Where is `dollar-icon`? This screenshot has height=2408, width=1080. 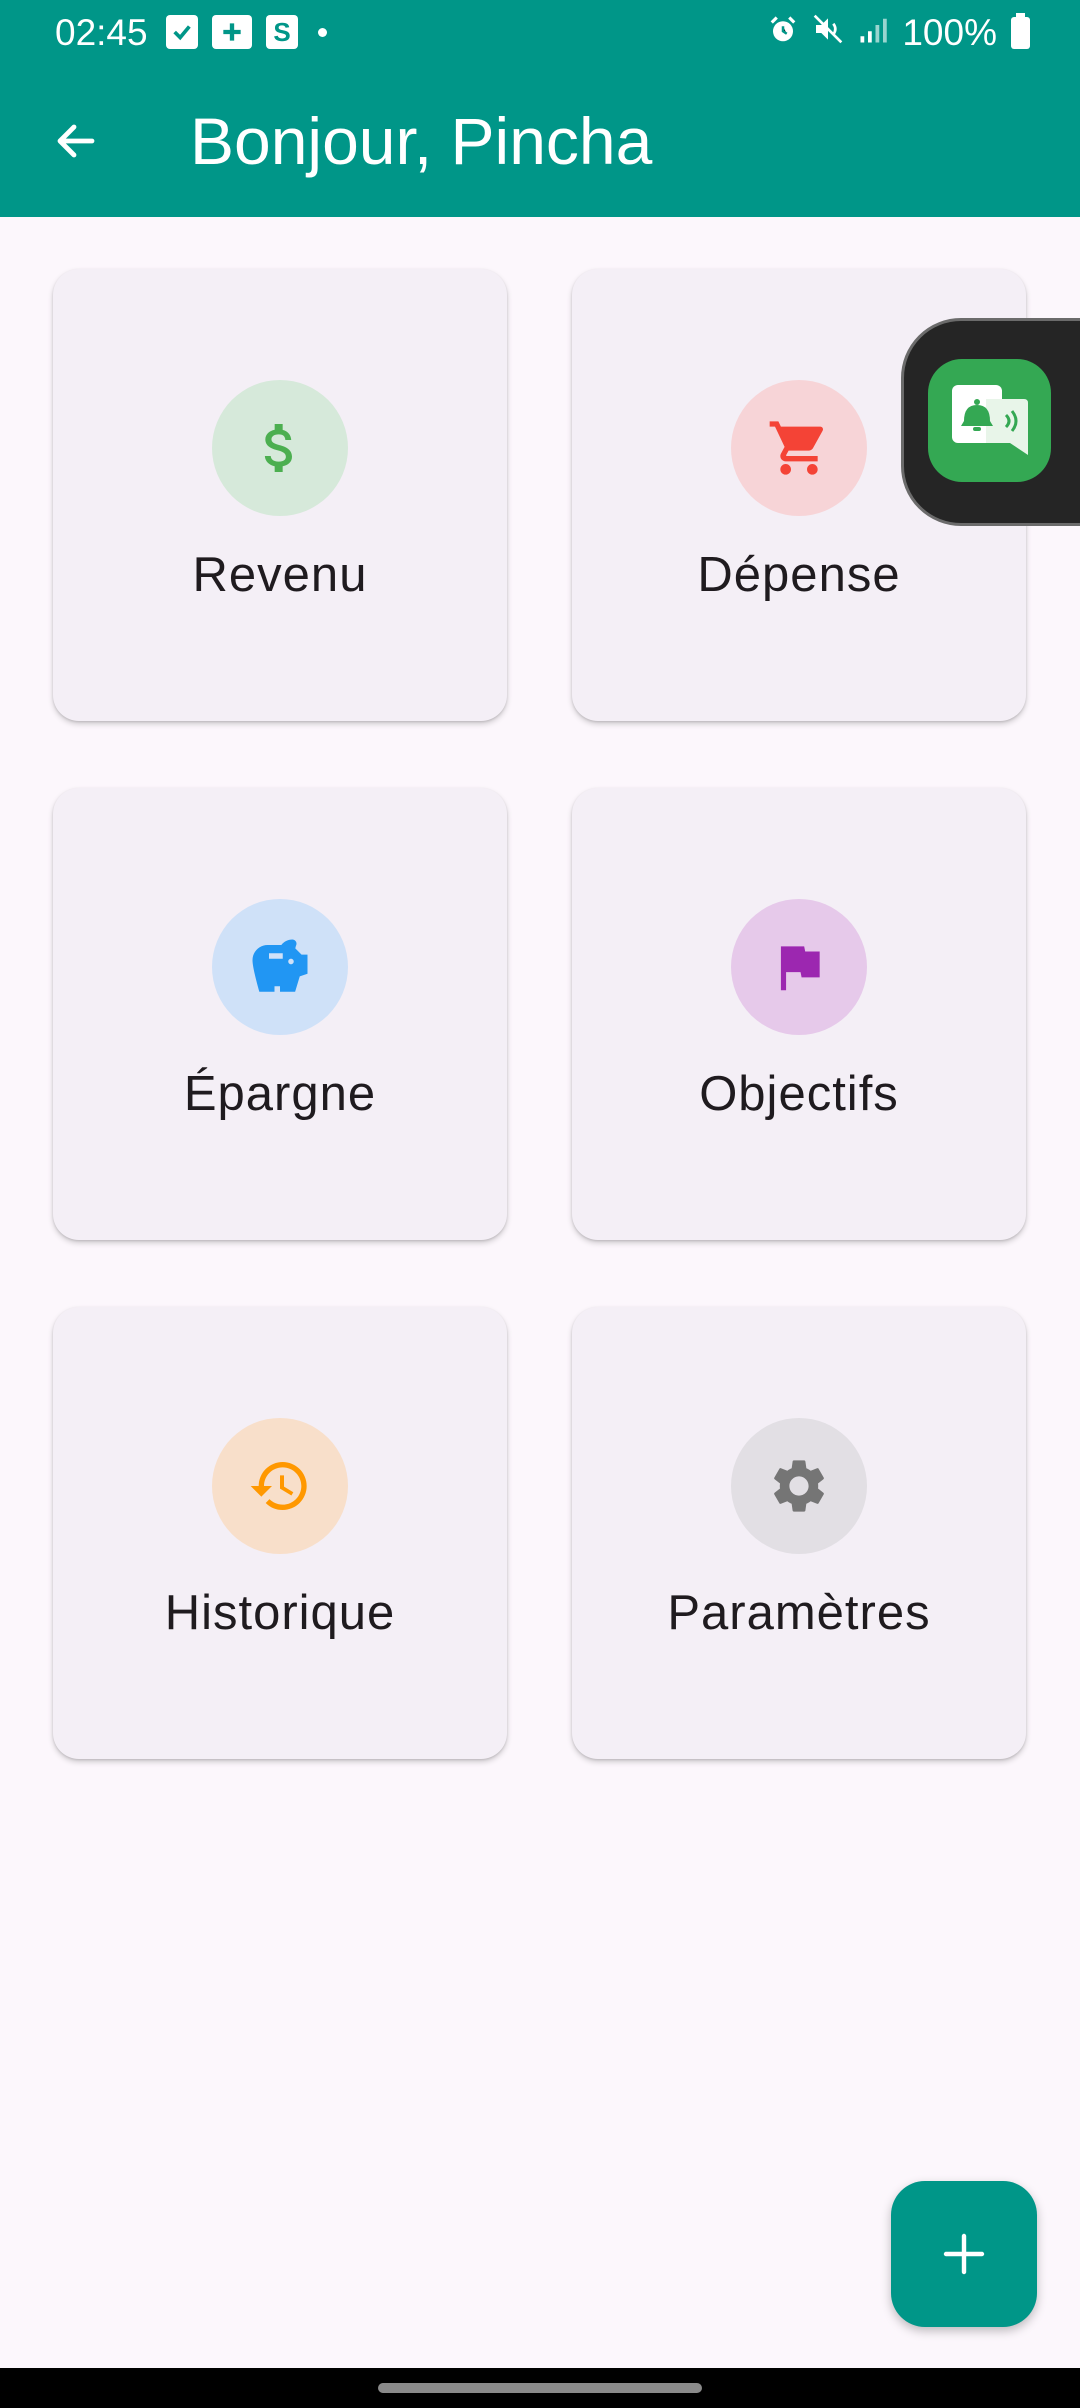
dollar-icon is located at coordinates (278, 448).